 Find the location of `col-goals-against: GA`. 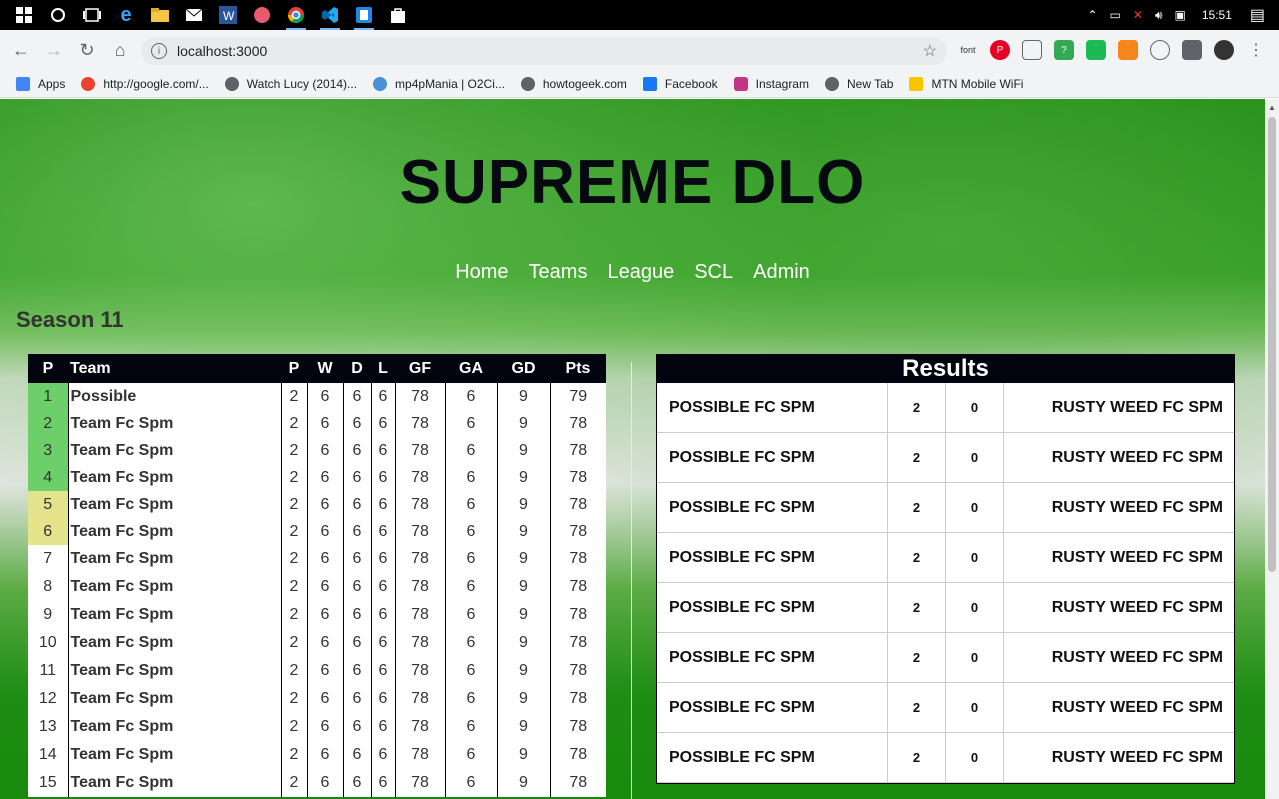

col-goals-against: GA is located at coordinates (471, 368).